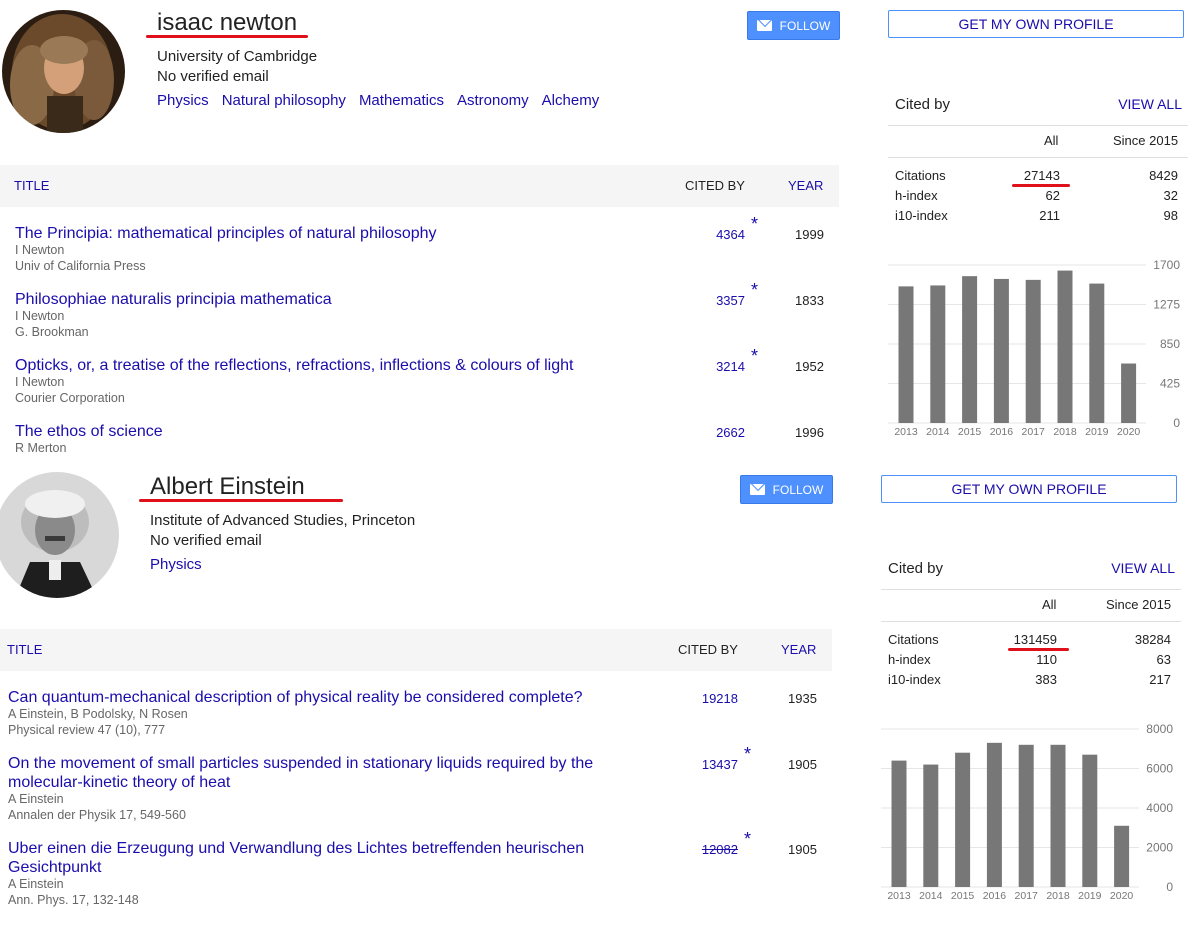 Image resolution: width=1200 pixels, height=931 pixels. I want to click on interest-link: Natural philosophy, so click(284, 100).